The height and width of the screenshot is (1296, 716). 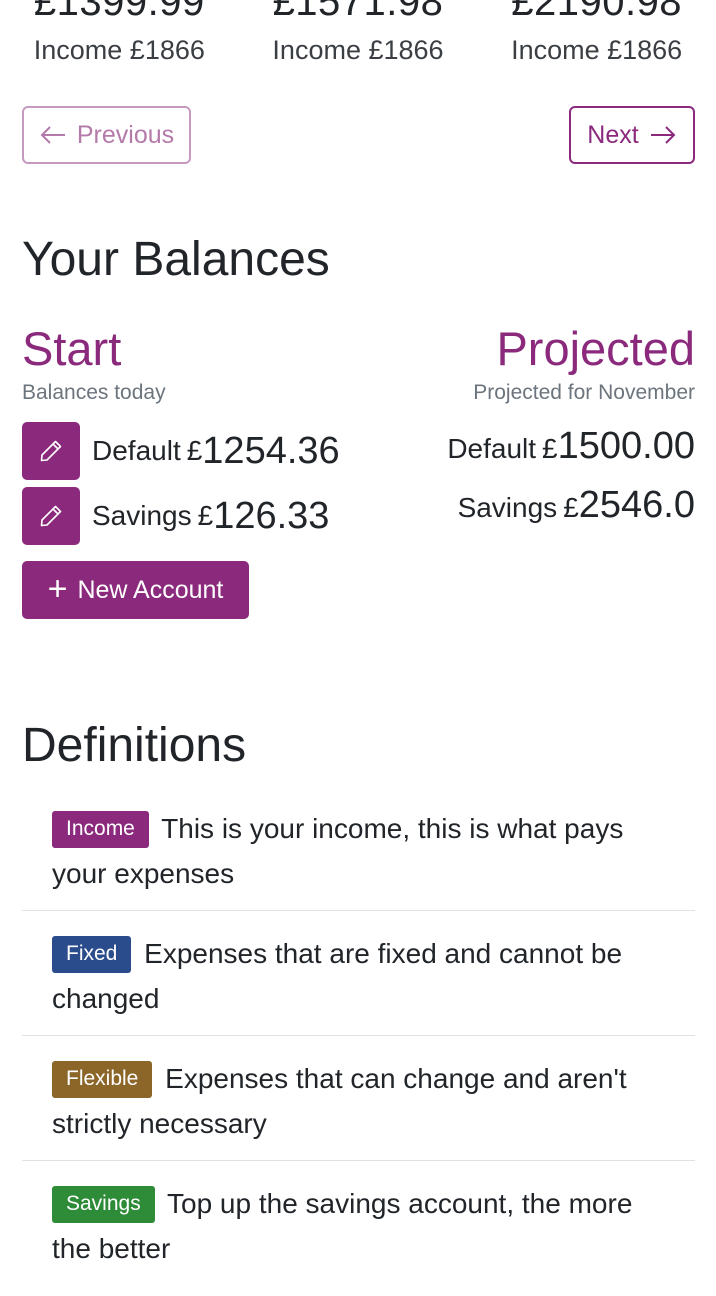 What do you see at coordinates (102, 1079) in the screenshot?
I see `category-badge: Flexible` at bounding box center [102, 1079].